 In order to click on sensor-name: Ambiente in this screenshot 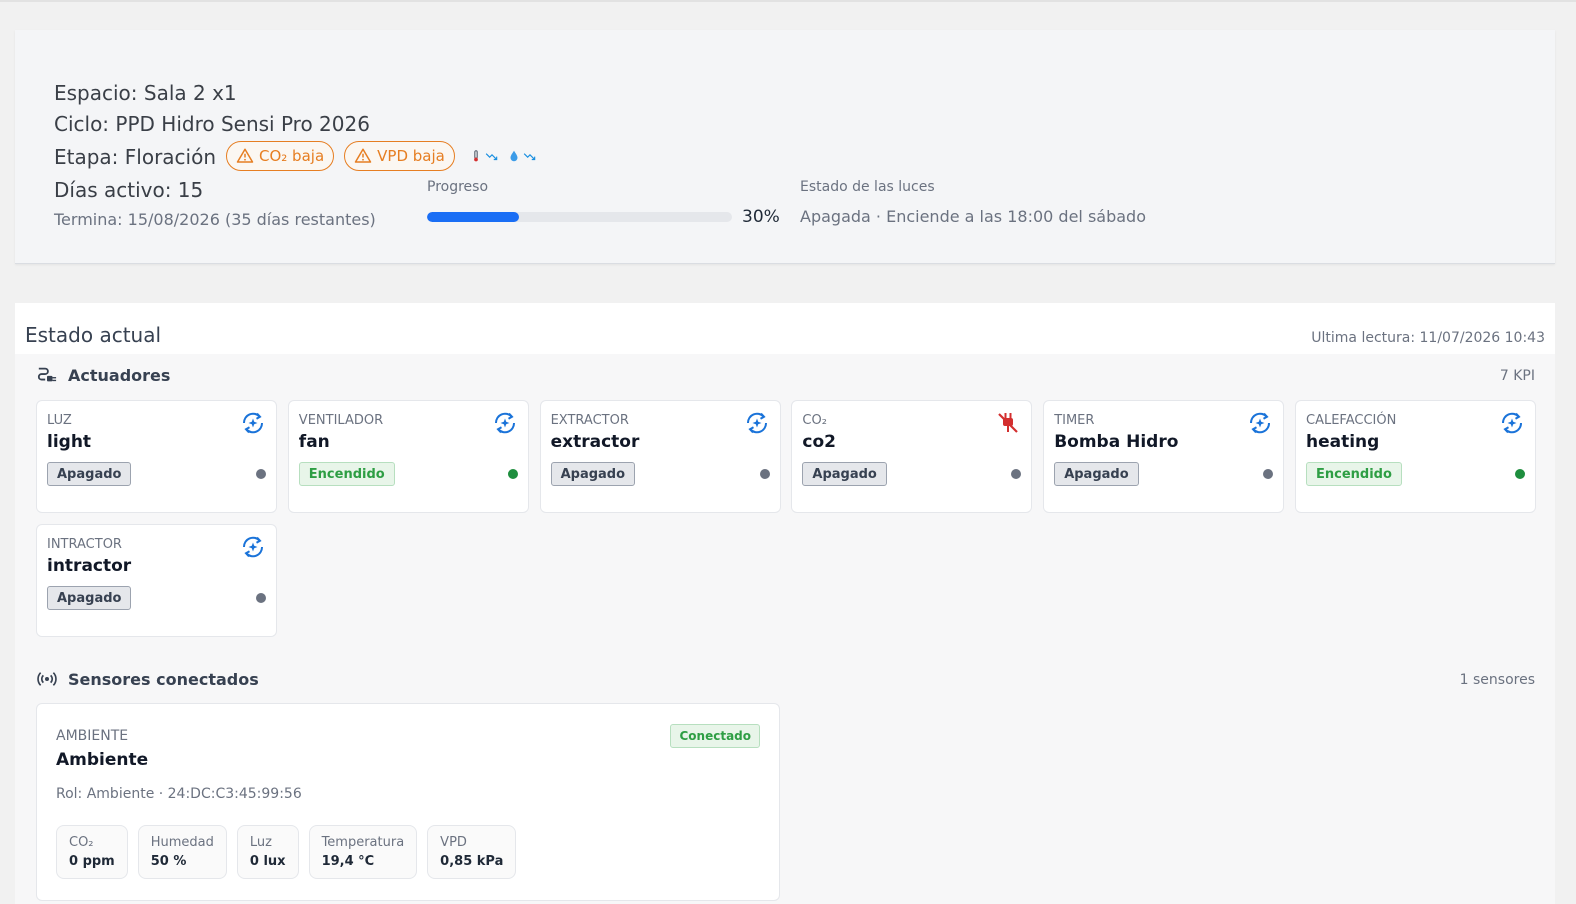, I will do `click(102, 760)`.